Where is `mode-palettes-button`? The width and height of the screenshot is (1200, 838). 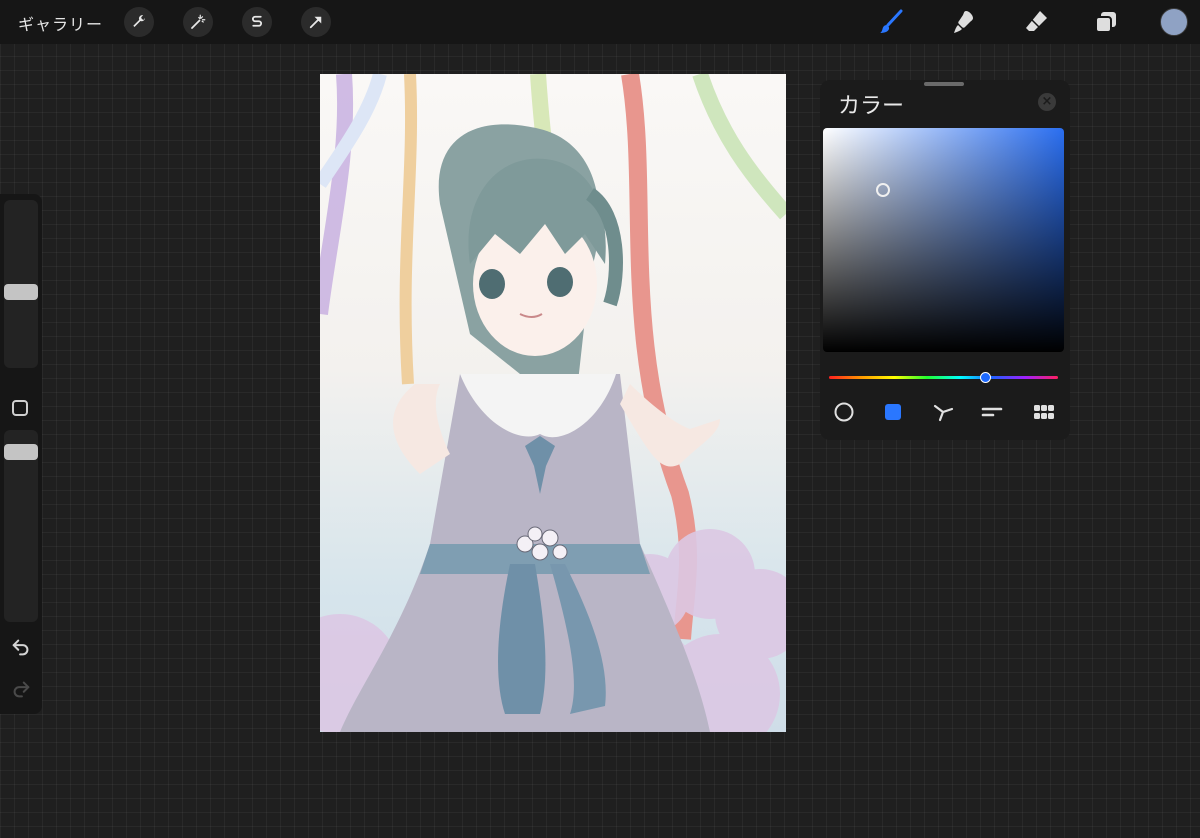 mode-palettes-button is located at coordinates (1044, 412).